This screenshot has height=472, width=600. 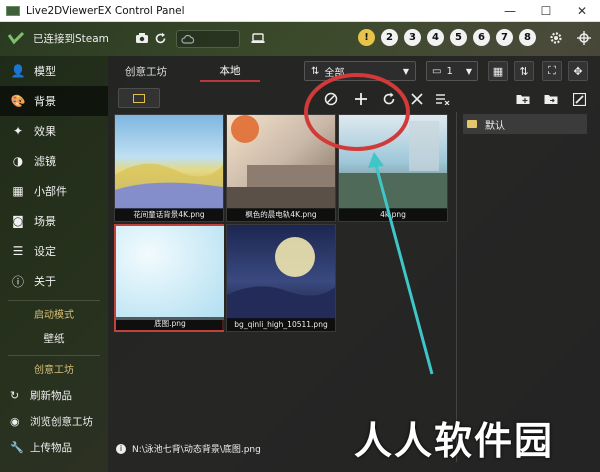 I want to click on browse-workshop-button: ◉ 浏览创意工坊, so click(x=54, y=421).